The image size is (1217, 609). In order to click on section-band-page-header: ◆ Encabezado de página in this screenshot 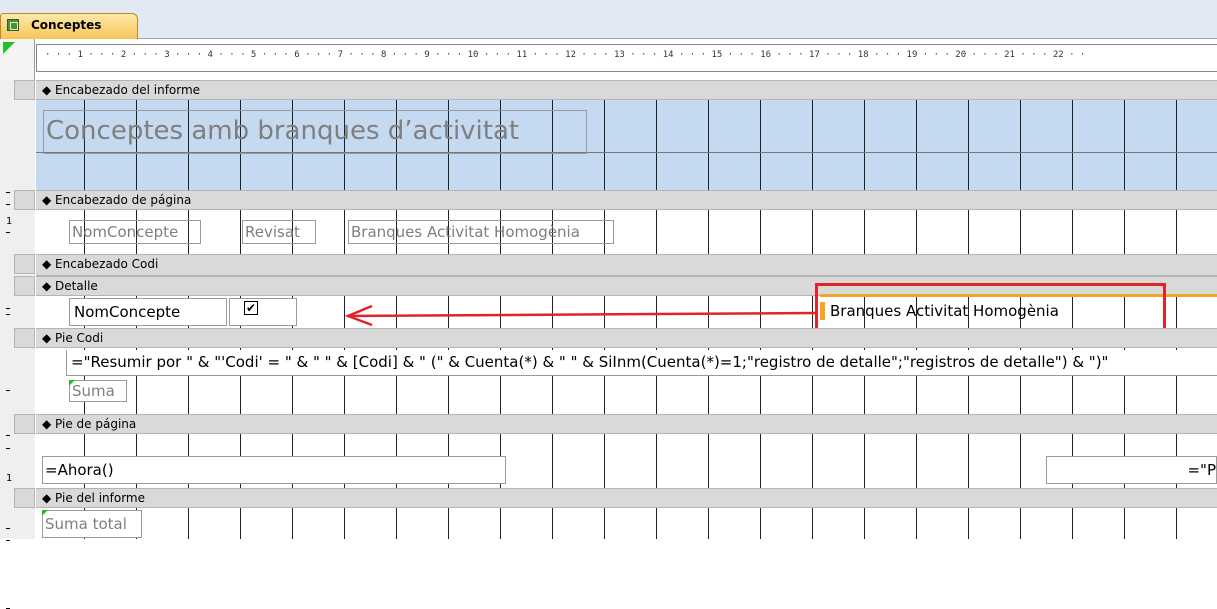, I will do `click(626, 200)`.